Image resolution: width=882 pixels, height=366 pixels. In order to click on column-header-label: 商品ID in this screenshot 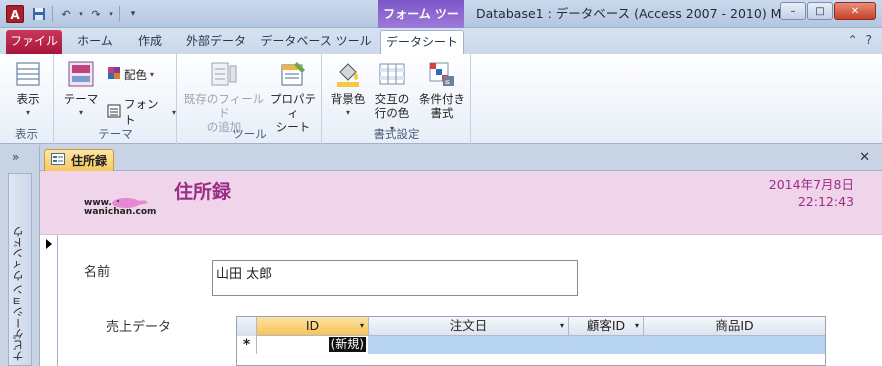, I will do `click(734, 325)`.